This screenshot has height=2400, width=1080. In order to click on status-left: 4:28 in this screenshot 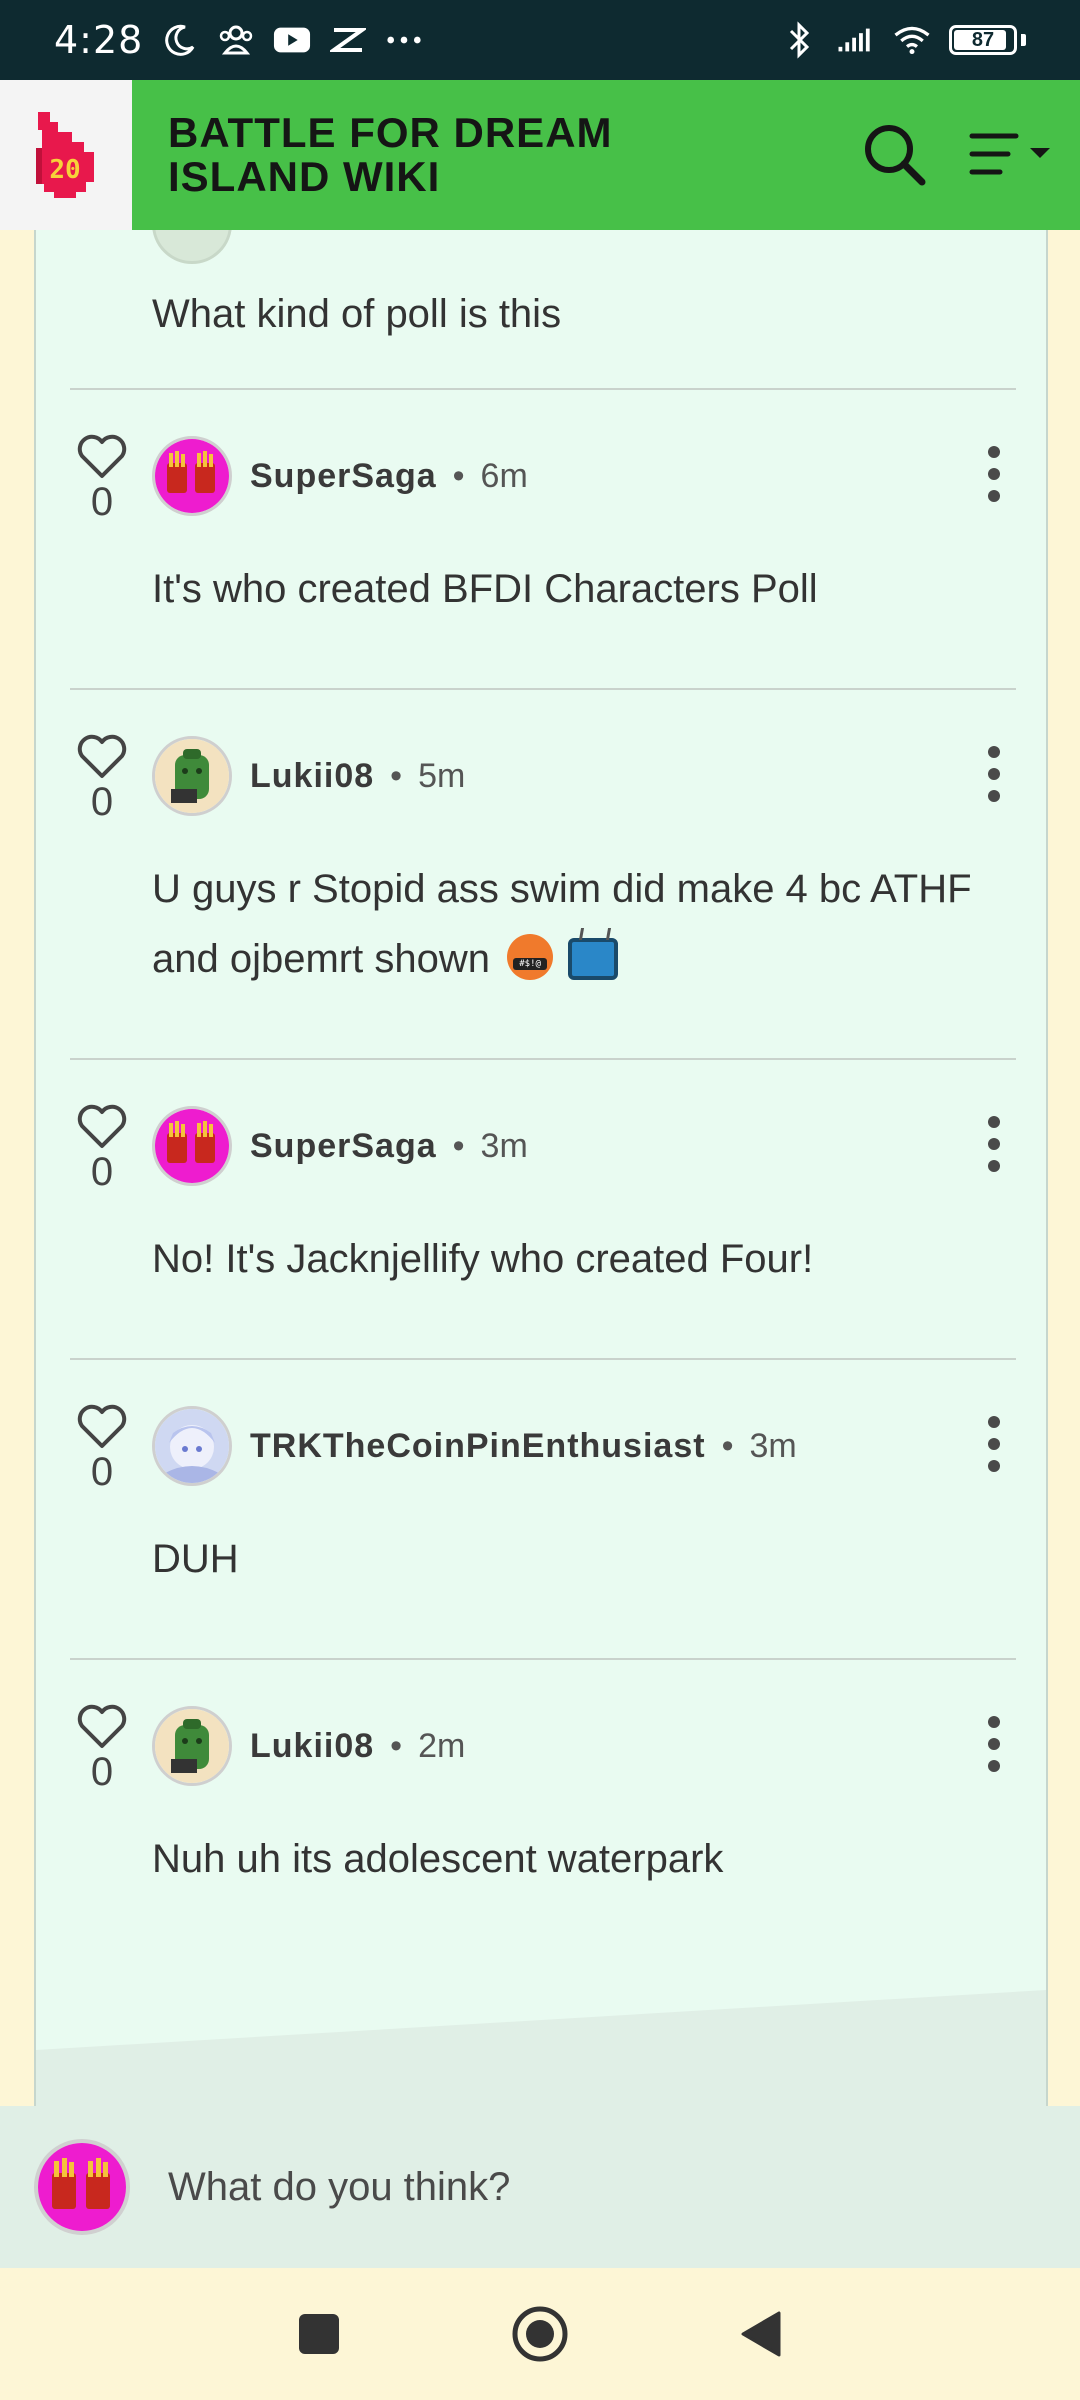, I will do `click(238, 40)`.